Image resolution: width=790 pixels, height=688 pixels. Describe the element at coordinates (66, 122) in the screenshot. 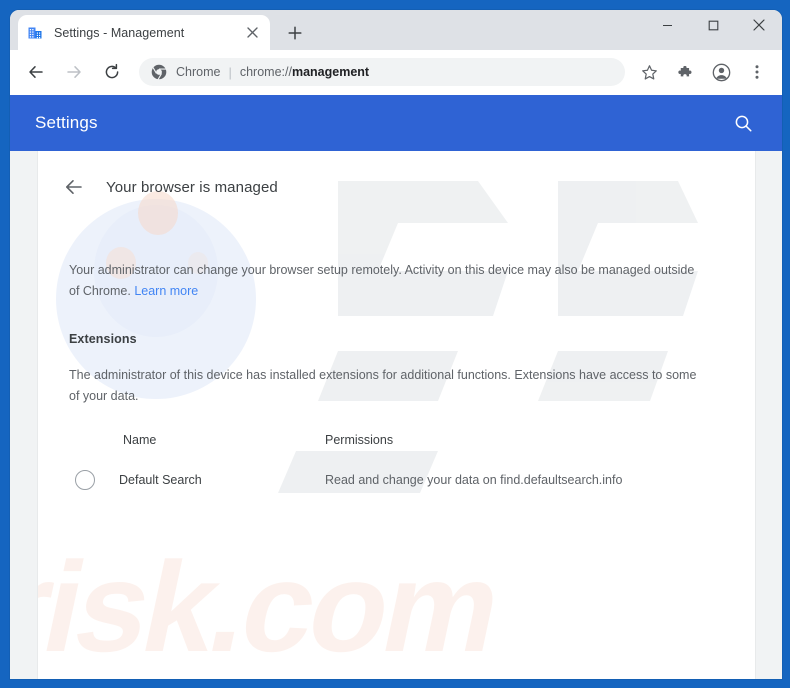

I see `settings-title: Settings` at that location.